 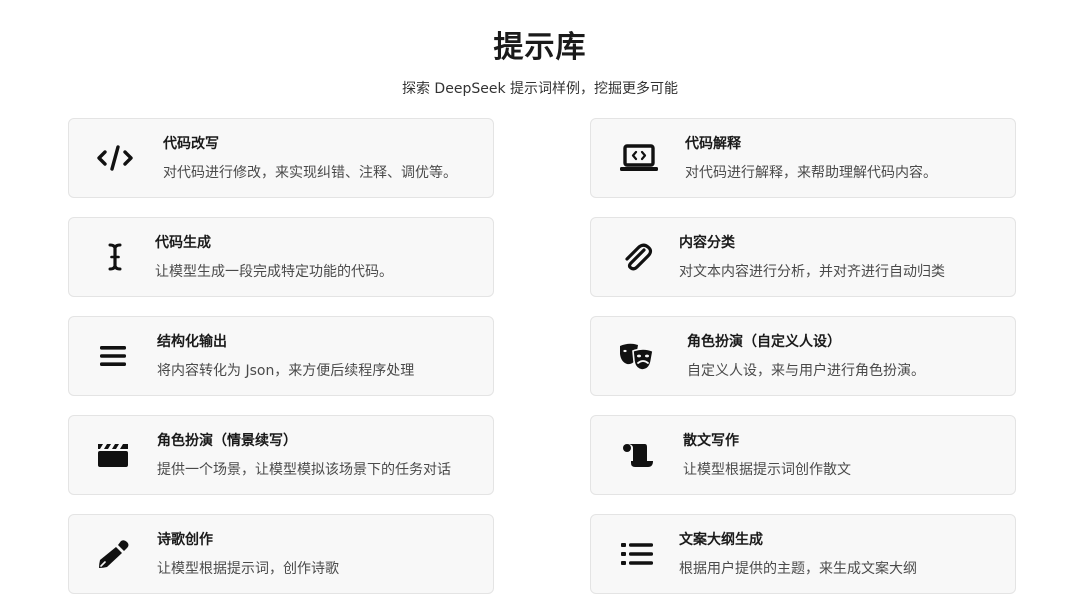 What do you see at coordinates (191, 143) in the screenshot?
I see `card-title: 代码改写` at bounding box center [191, 143].